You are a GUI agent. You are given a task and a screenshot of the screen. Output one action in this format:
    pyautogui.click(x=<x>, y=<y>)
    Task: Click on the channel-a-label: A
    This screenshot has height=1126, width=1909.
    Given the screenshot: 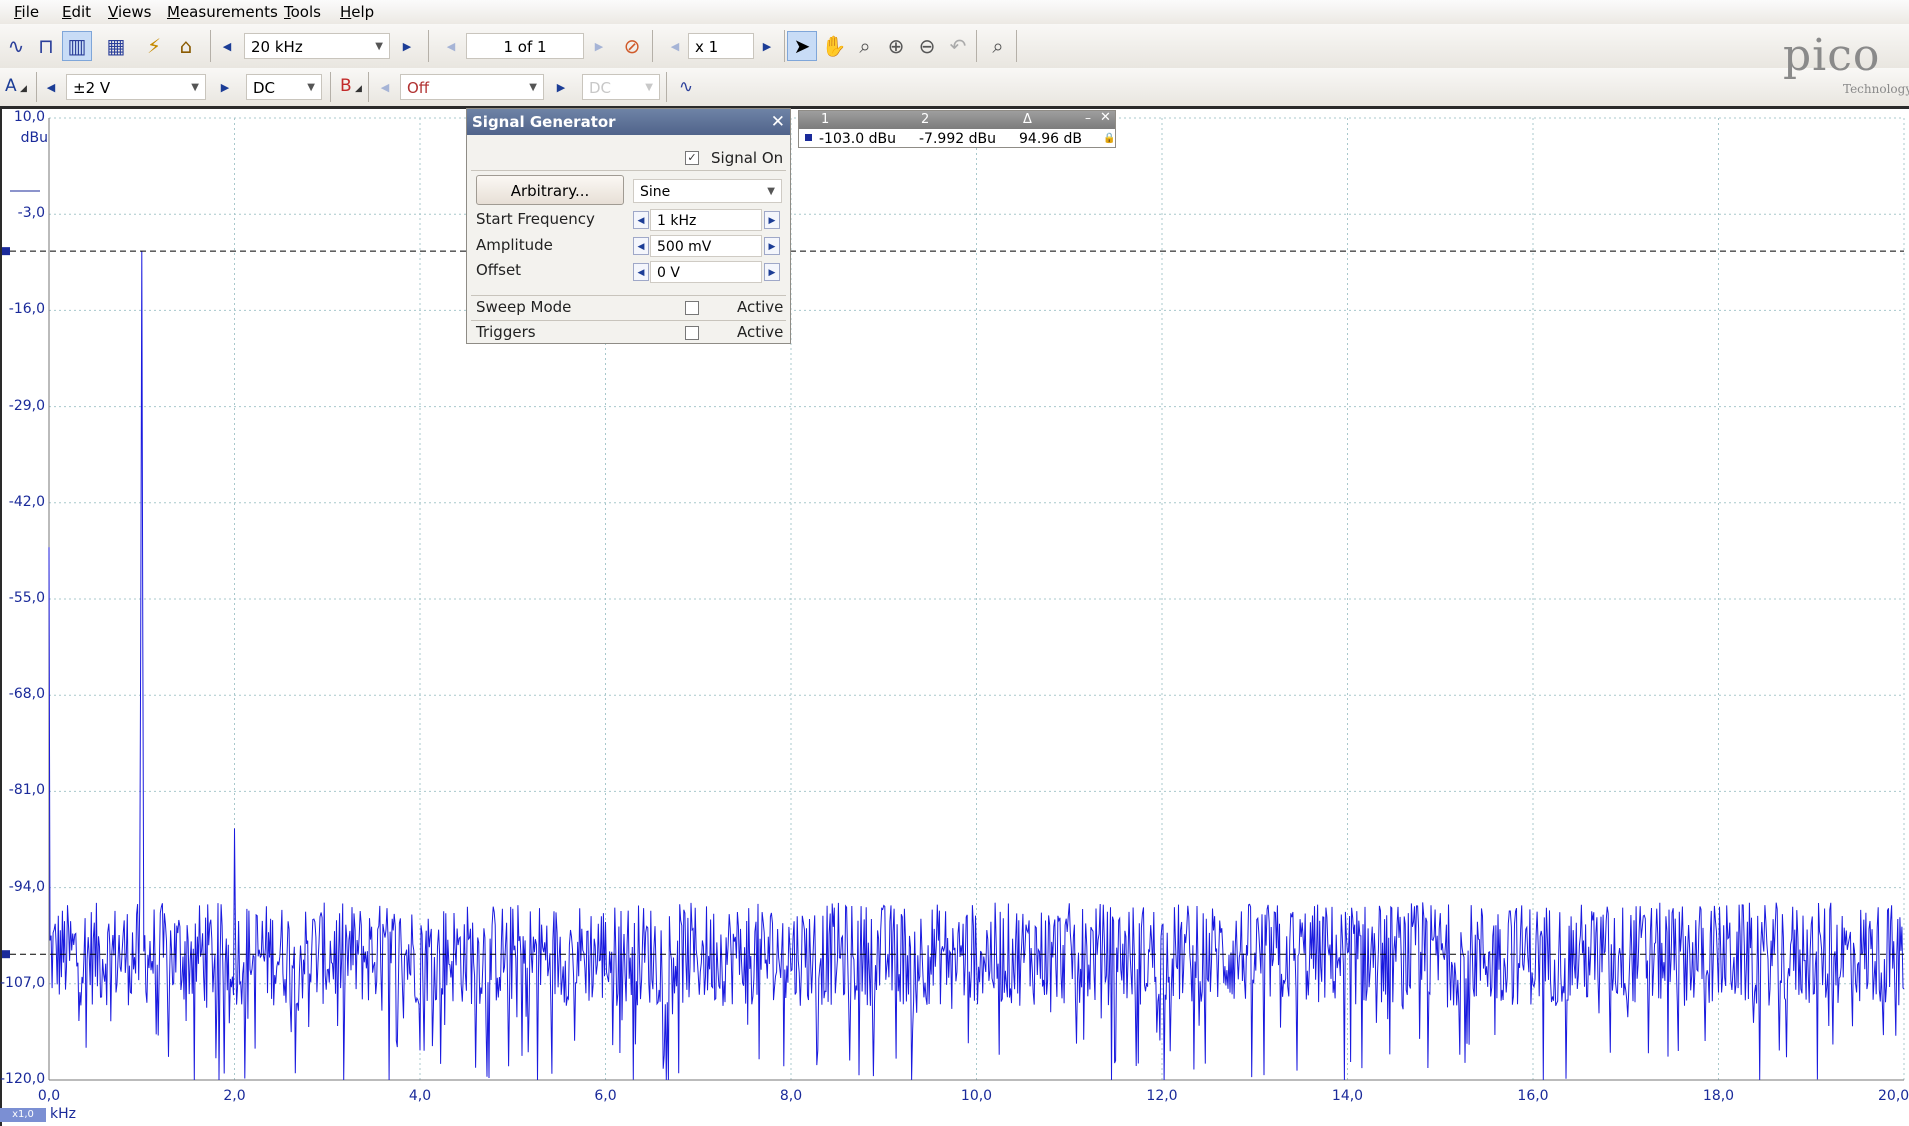 What is the action you would take?
    pyautogui.click(x=11, y=86)
    